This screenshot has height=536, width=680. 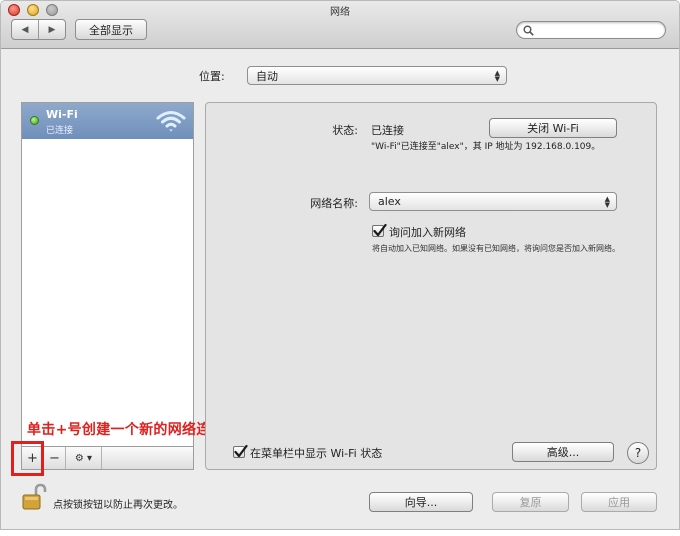 I want to click on help-button: ?, so click(x=638, y=453).